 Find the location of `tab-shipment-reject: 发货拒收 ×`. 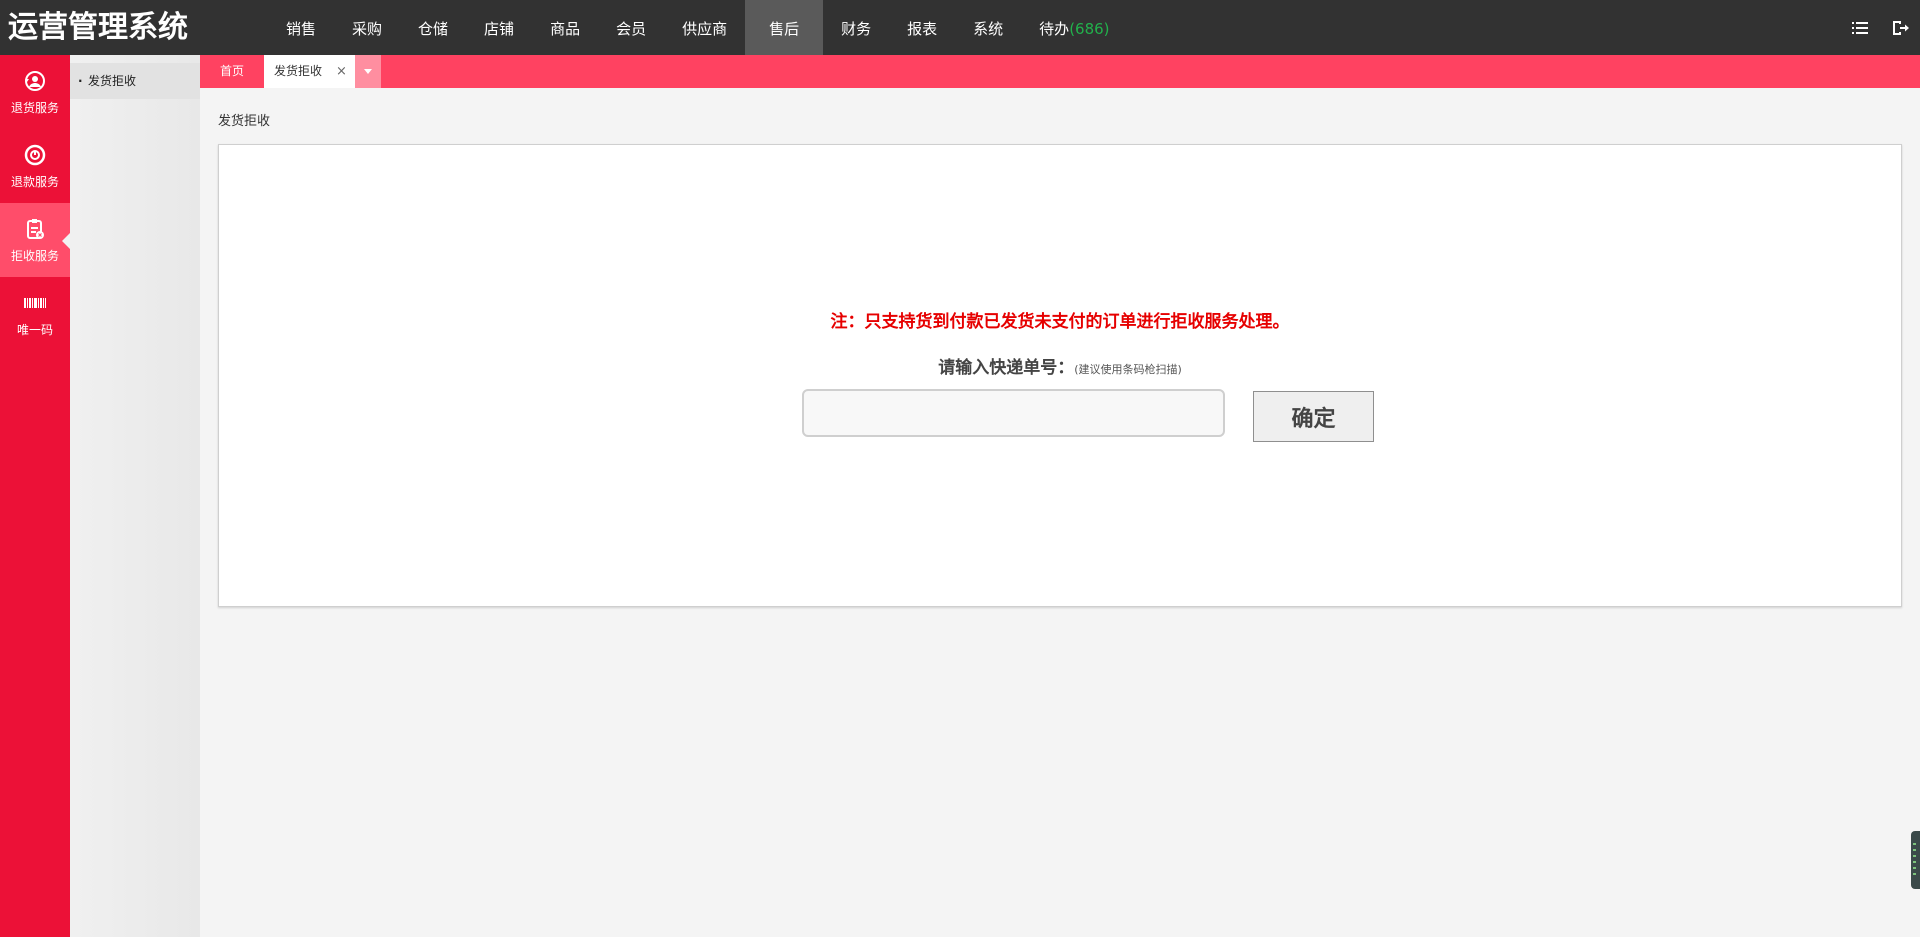

tab-shipment-reject: 发货拒收 × is located at coordinates (309, 71).